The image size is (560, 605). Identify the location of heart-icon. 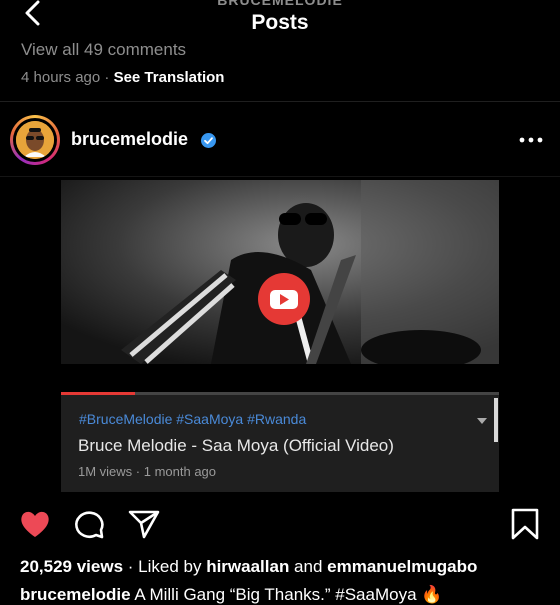
(35, 524).